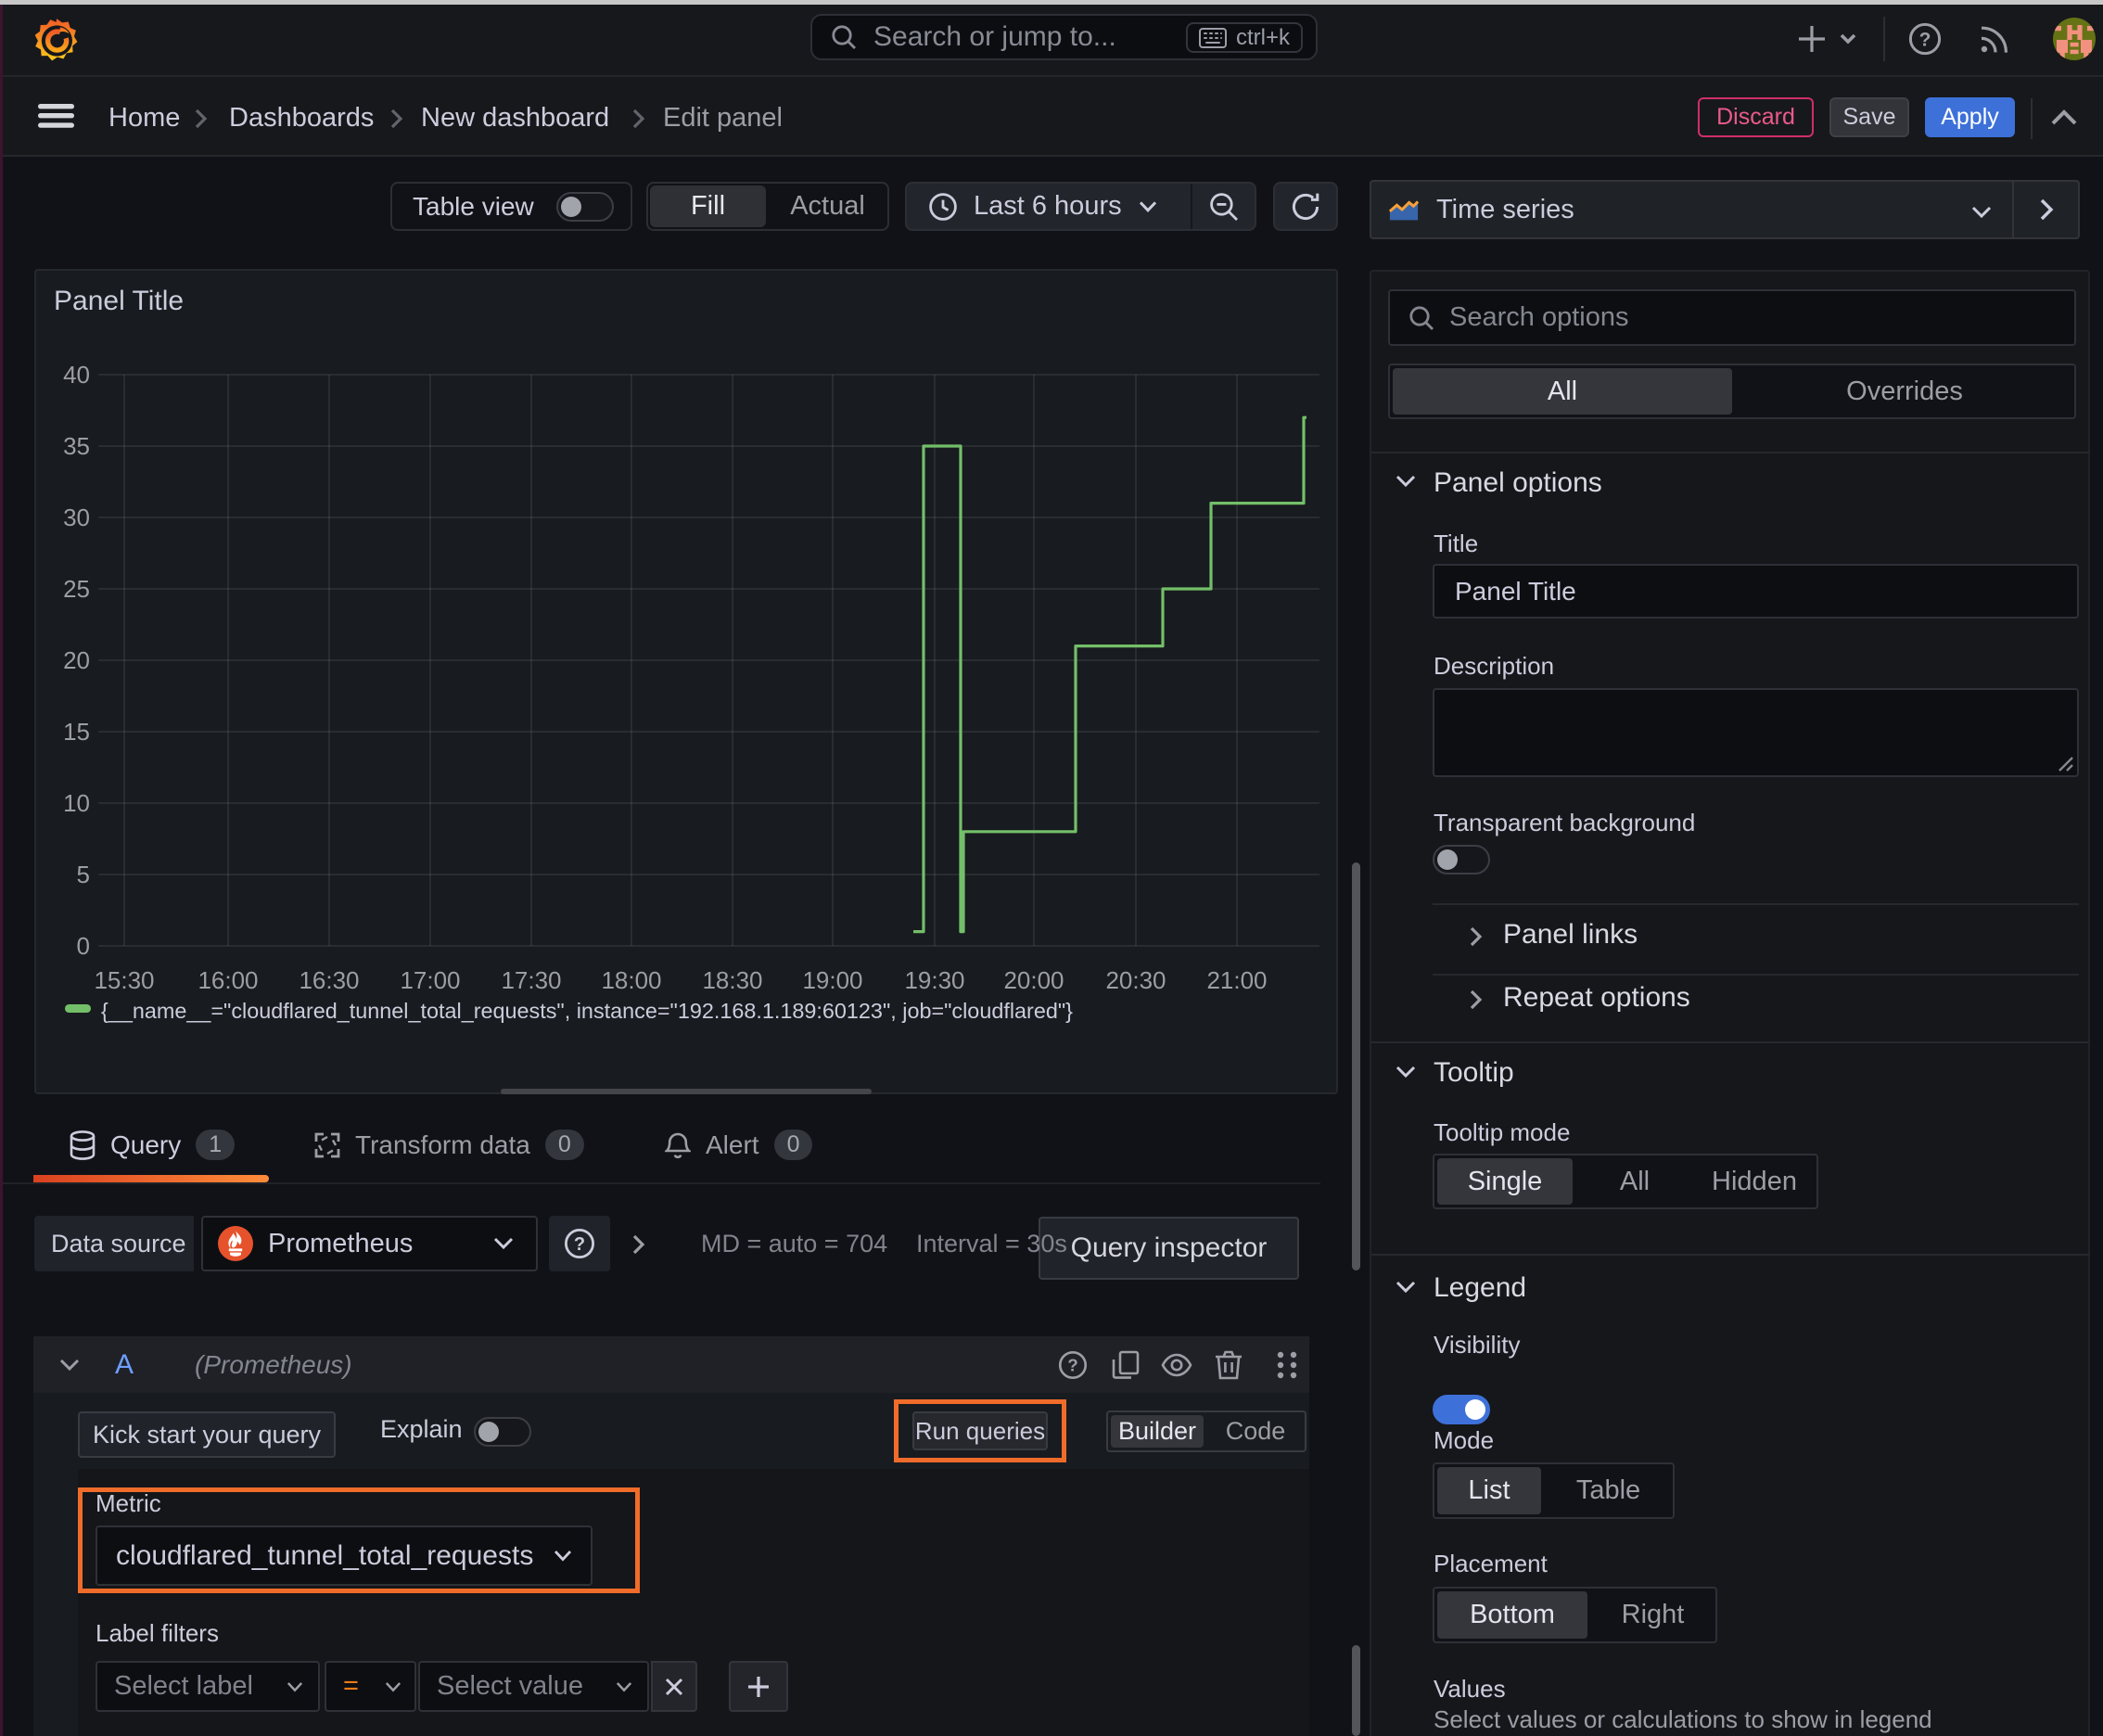 This screenshot has height=1736, width=2103. I want to click on svg-text: 21:00, so click(1236, 980).